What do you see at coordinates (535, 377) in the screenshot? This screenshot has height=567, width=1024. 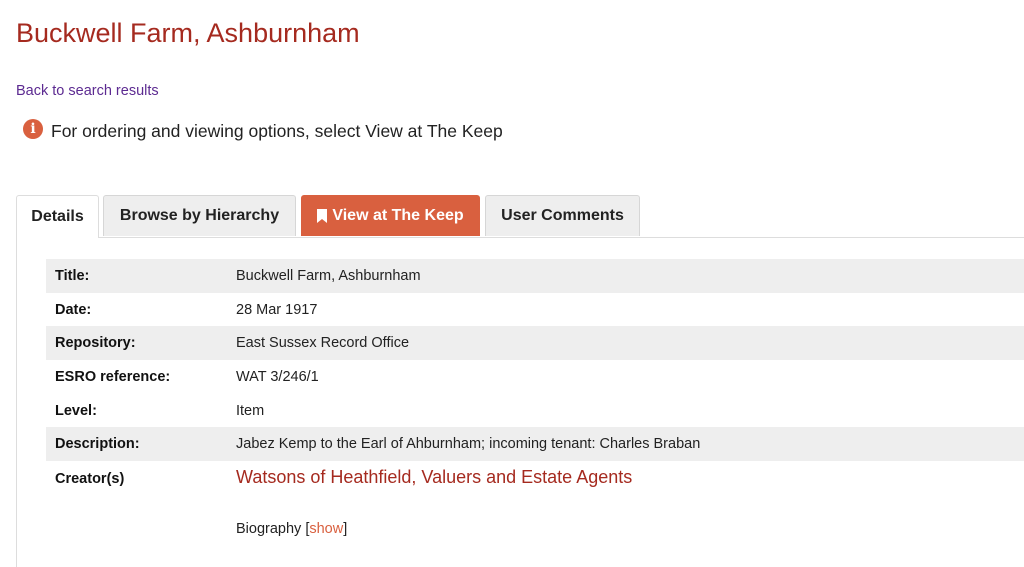 I see `details-row-esro-reference: ESRO reference: WAT 3/246/1` at bounding box center [535, 377].